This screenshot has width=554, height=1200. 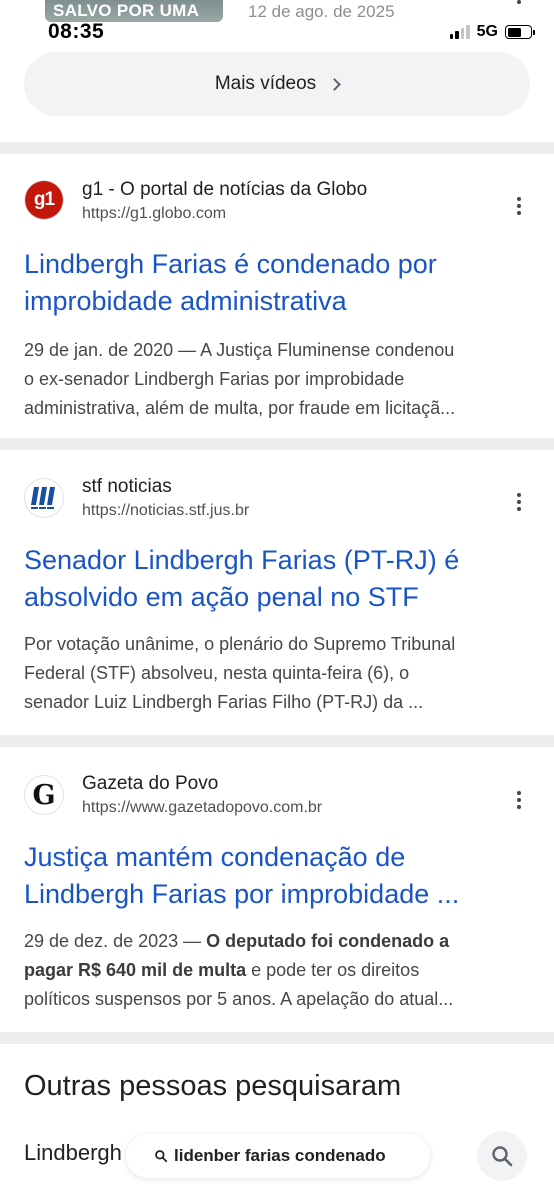 I want to click on stf-logo-icon, so click(x=43, y=498).